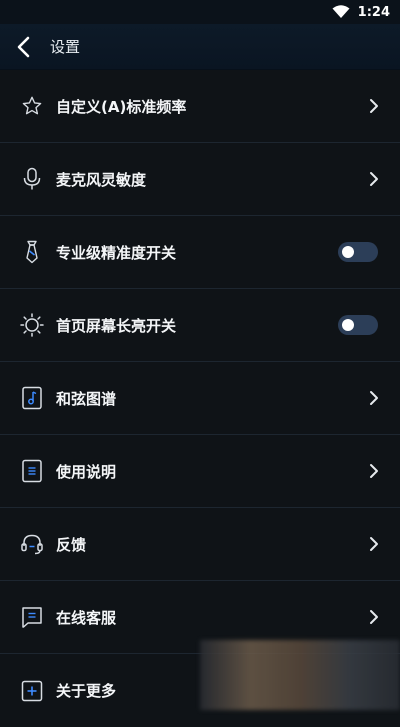  Describe the element at coordinates (200, 252) in the screenshot. I see `settings-item-pro-accuracy: 专业级精准度开关` at that location.